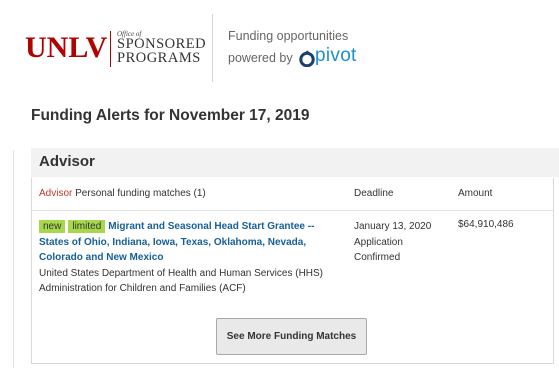 Image resolution: width=559 pixels, height=368 pixels. I want to click on left-rule, so click(13, 259).